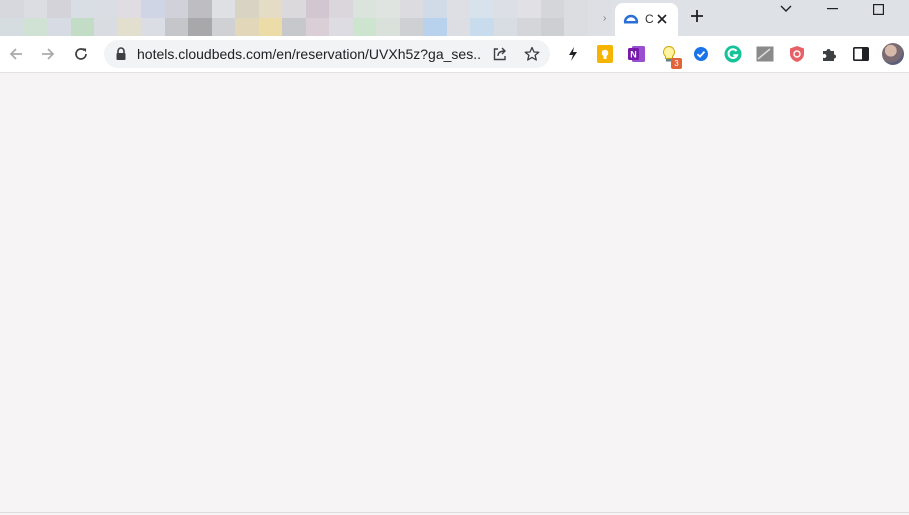 The width and height of the screenshot is (909, 515). I want to click on extension-badge: 3, so click(676, 63).